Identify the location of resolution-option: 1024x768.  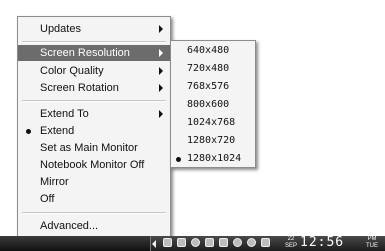
(213, 123).